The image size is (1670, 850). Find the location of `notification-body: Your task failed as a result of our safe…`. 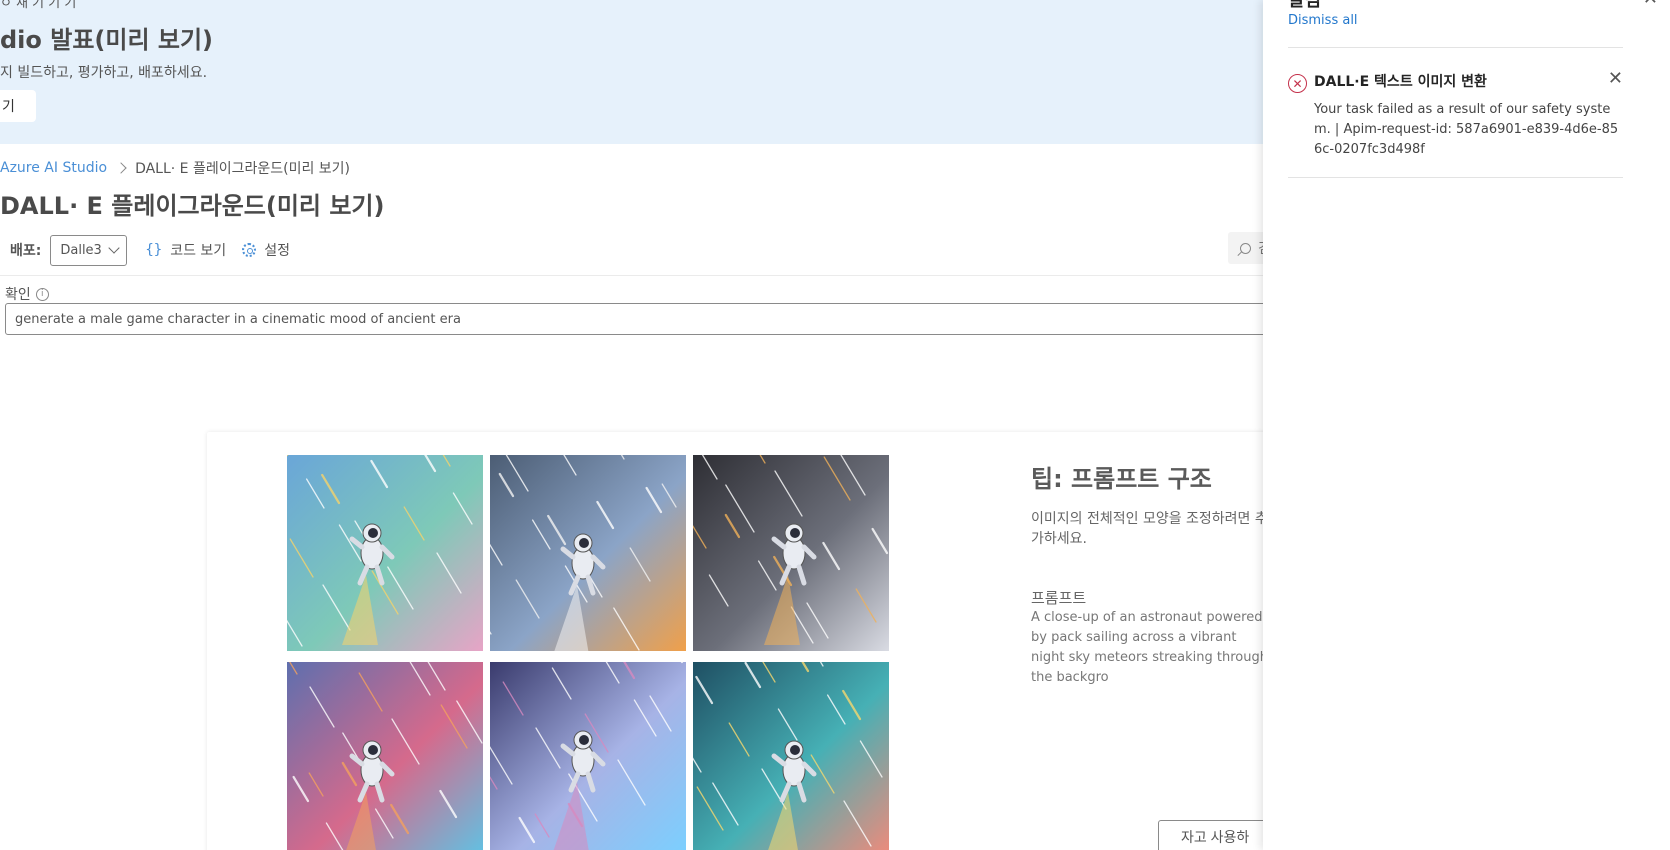

notification-body: Your task failed as a result of our safe… is located at coordinates (1466, 129).